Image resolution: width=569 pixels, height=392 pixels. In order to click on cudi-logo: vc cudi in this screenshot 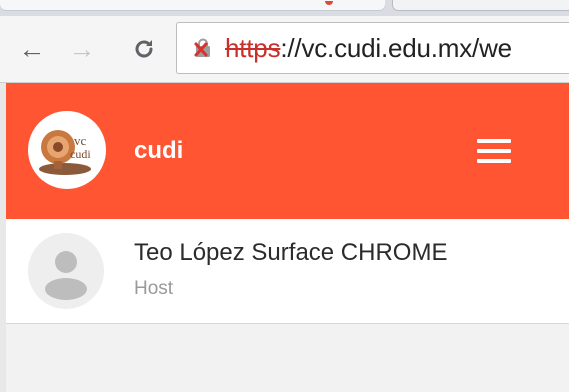, I will do `click(67, 150)`.